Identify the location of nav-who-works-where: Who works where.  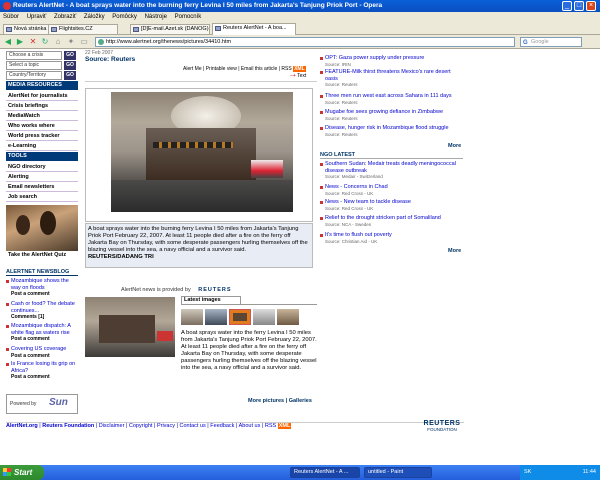
(42, 126).